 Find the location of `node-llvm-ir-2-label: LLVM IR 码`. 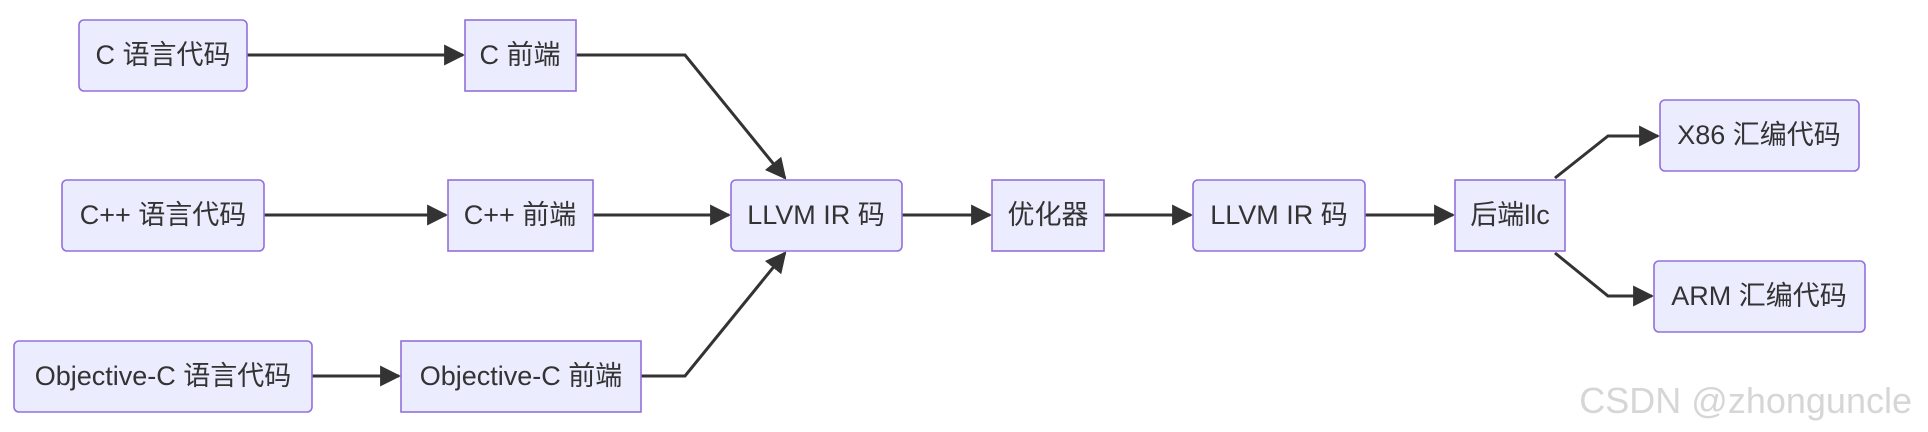

node-llvm-ir-2-label: LLVM IR 码 is located at coordinates (1279, 215).